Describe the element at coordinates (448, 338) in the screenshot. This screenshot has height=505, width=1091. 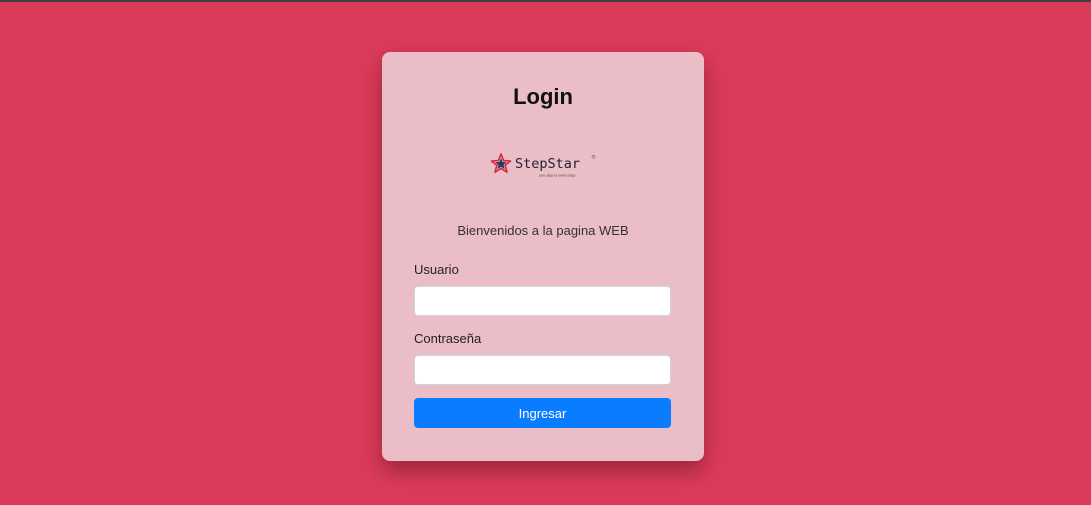
I see `password-label: Contraseña` at that location.